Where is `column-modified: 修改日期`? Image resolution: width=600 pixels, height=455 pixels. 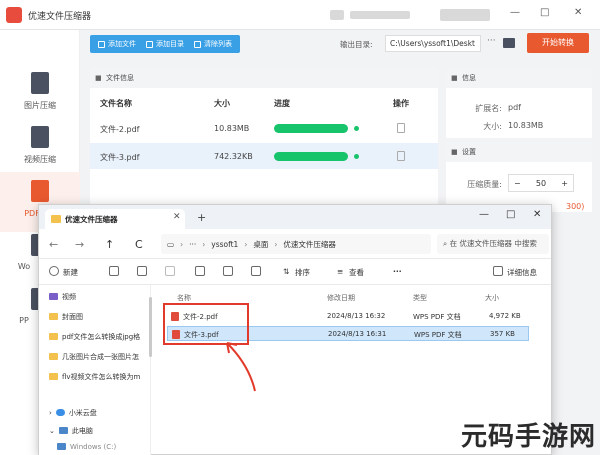
column-modified: 修改日期 is located at coordinates (341, 298).